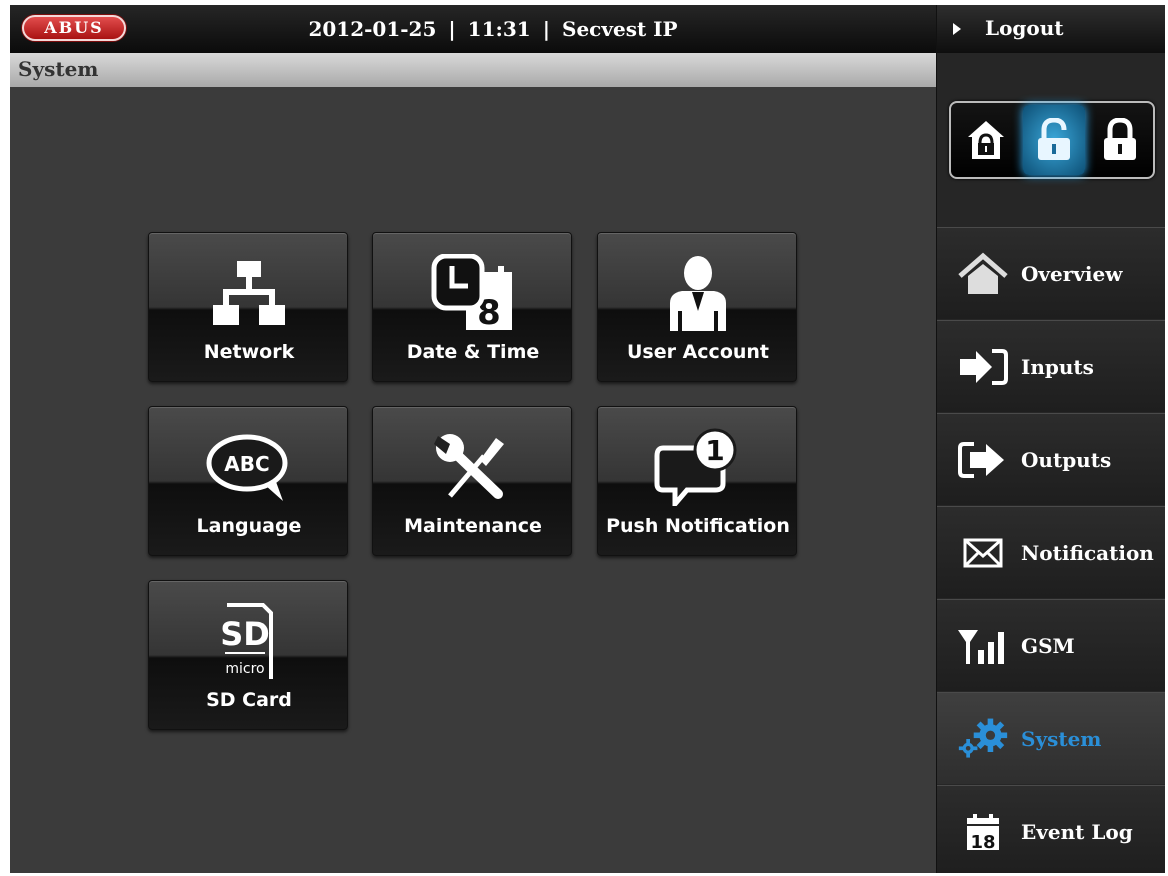 The image size is (1168, 876). I want to click on calendar-icon: 18, so click(983, 832).